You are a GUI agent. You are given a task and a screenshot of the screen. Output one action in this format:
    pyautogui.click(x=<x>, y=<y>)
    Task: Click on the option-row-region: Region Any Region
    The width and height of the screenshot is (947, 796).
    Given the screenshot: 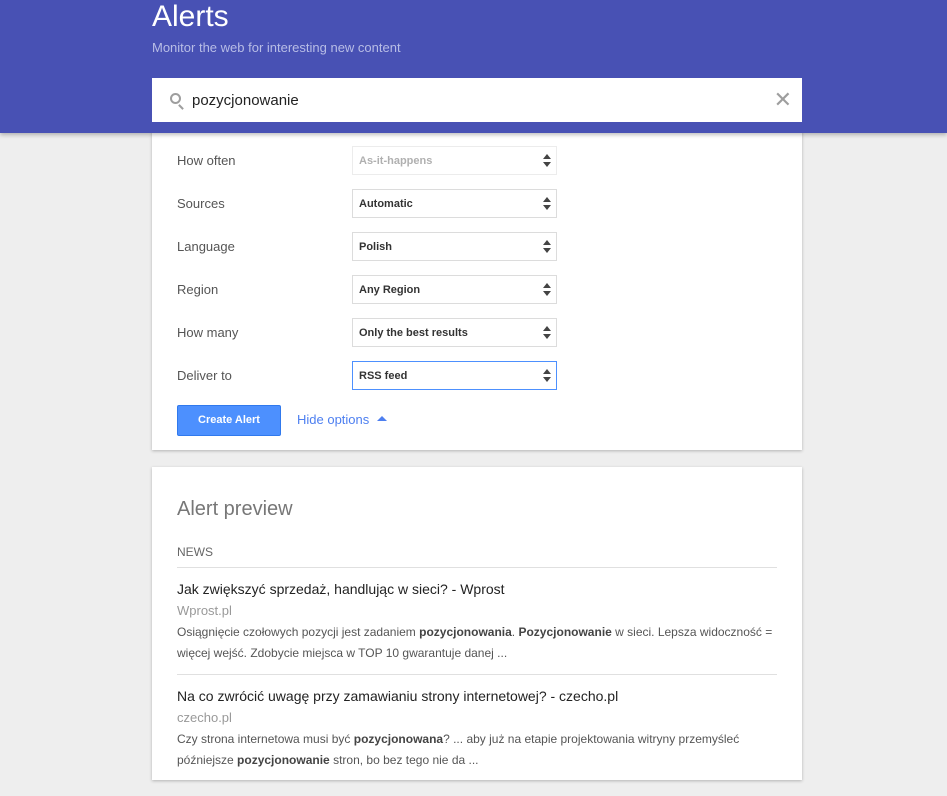 What is the action you would take?
    pyautogui.click(x=367, y=289)
    